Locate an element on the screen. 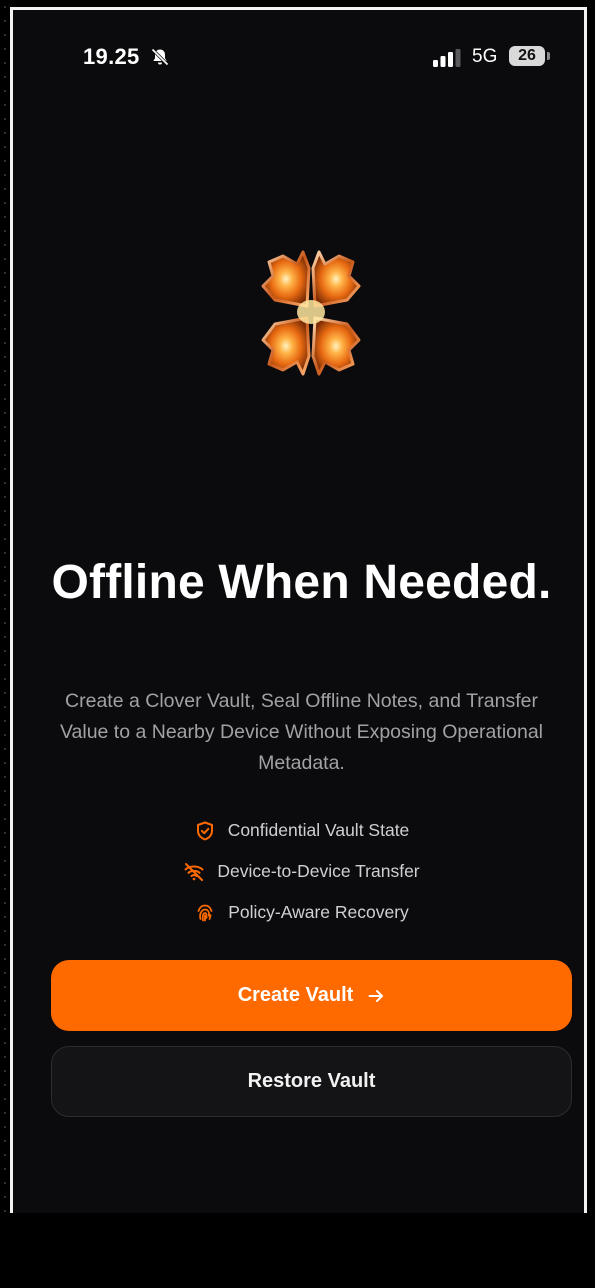 Image resolution: width=595 pixels, height=1288 pixels. restore-vault-button: Restore Vault is located at coordinates (311, 1081).